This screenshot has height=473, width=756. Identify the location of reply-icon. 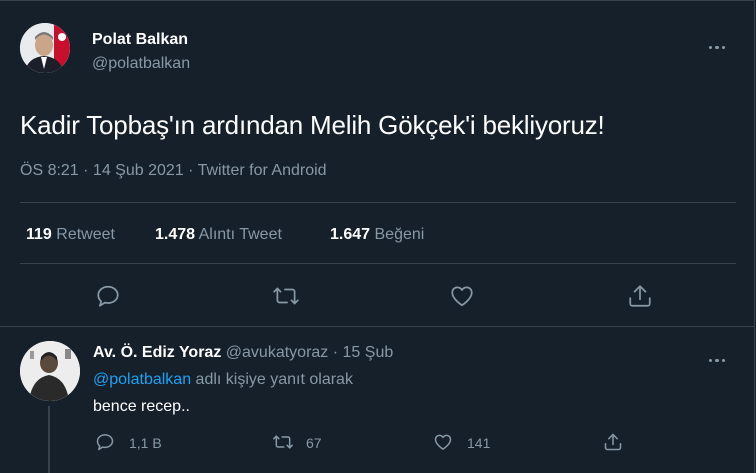
(108, 296).